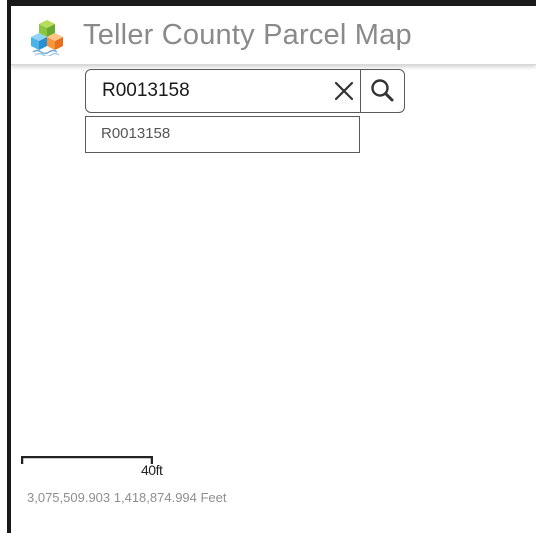 This screenshot has width=536, height=533. I want to click on search-input, so click(209, 91).